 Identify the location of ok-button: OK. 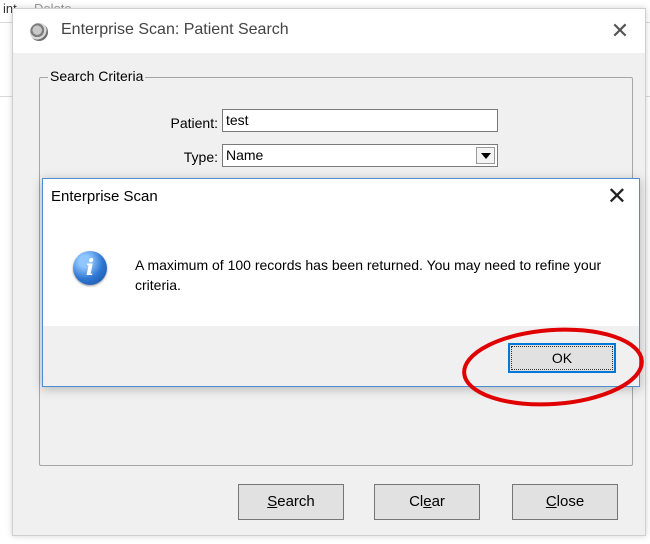
(562, 358).